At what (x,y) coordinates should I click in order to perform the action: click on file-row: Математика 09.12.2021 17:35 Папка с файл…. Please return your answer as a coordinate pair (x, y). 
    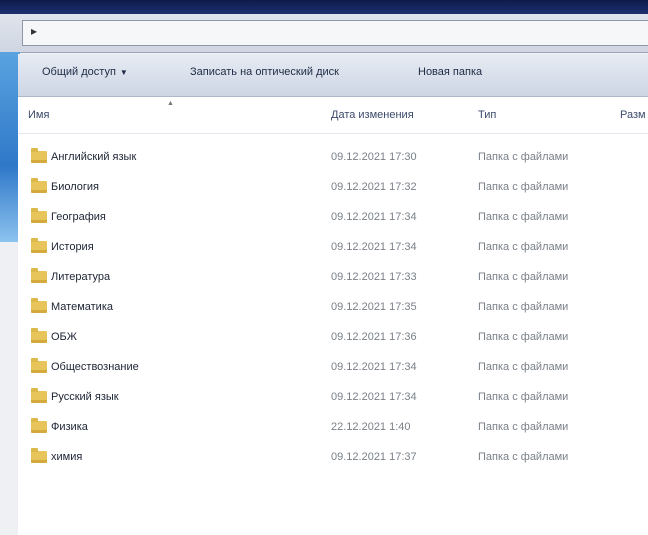
    Looking at the image, I should click on (333, 307).